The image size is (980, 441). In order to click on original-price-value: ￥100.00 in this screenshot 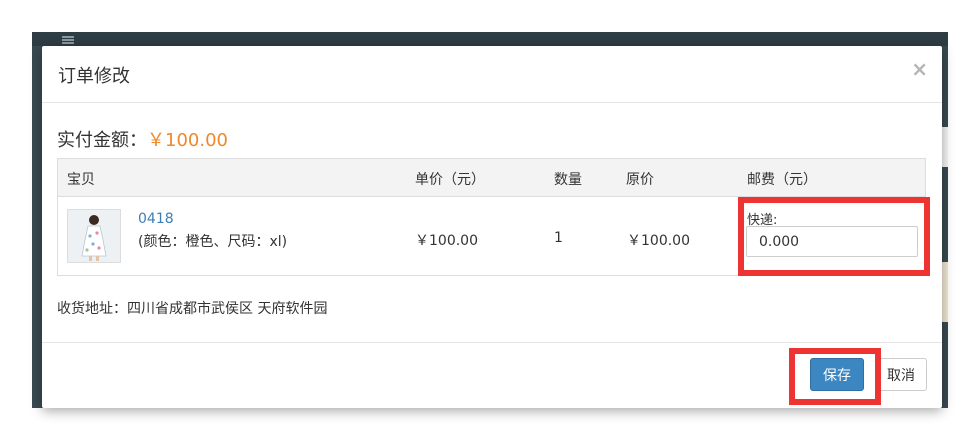, I will do `click(658, 241)`.